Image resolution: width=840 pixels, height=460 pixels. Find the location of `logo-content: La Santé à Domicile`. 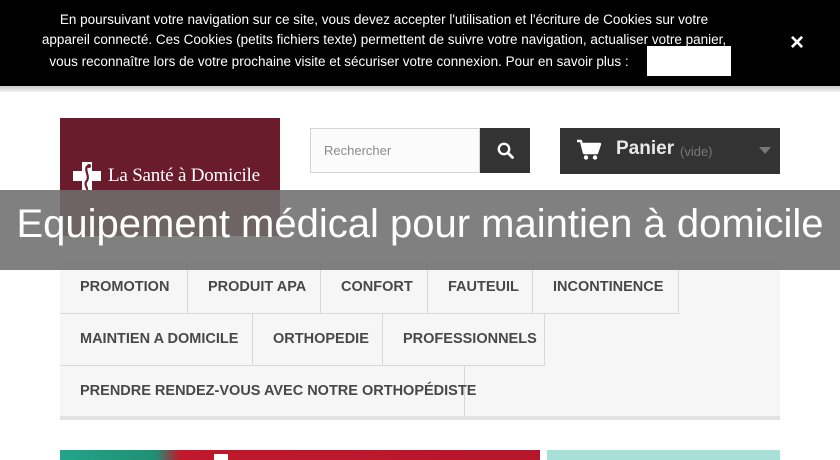

logo-content: La Santé à Domicile is located at coordinates (166, 176).